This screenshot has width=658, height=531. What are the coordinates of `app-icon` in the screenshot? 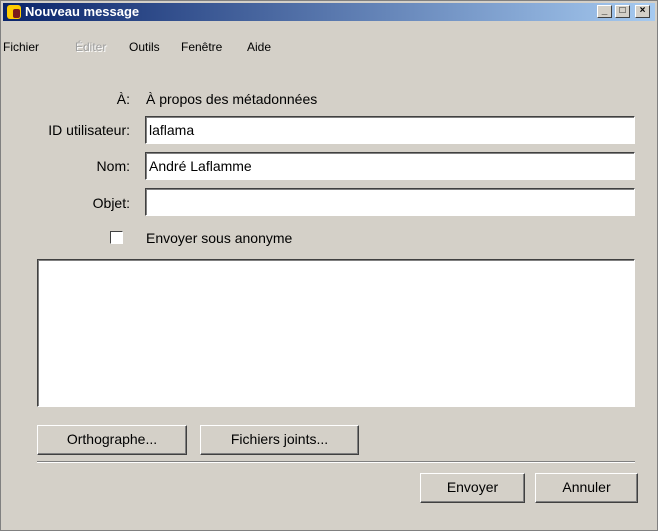 It's located at (14, 12).